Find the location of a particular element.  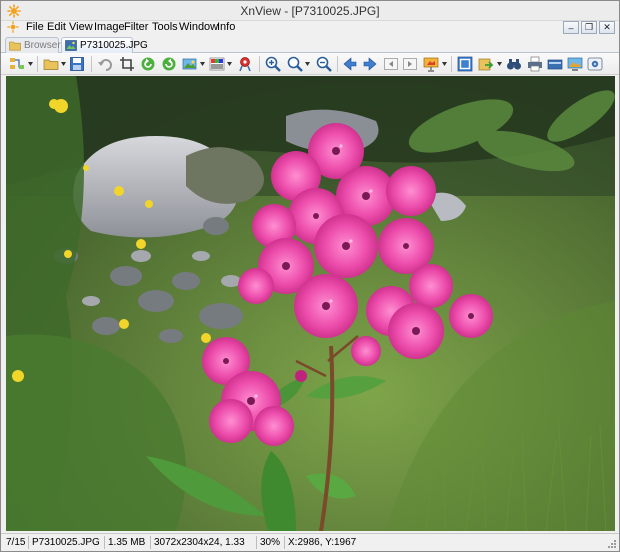

restore-button: ❐ is located at coordinates (589, 27).